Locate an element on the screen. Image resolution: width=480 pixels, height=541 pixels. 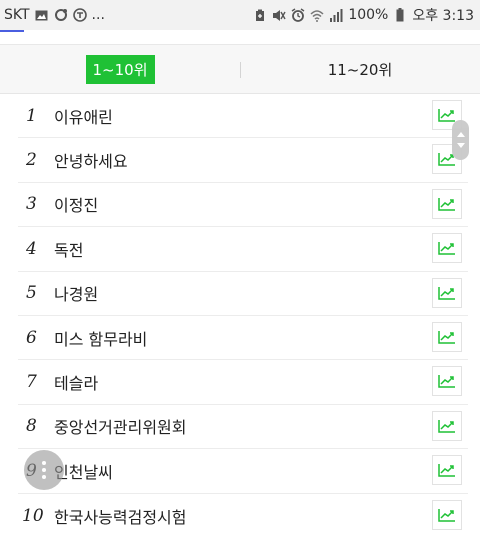
chevron-down-icon is located at coordinates (460, 145).